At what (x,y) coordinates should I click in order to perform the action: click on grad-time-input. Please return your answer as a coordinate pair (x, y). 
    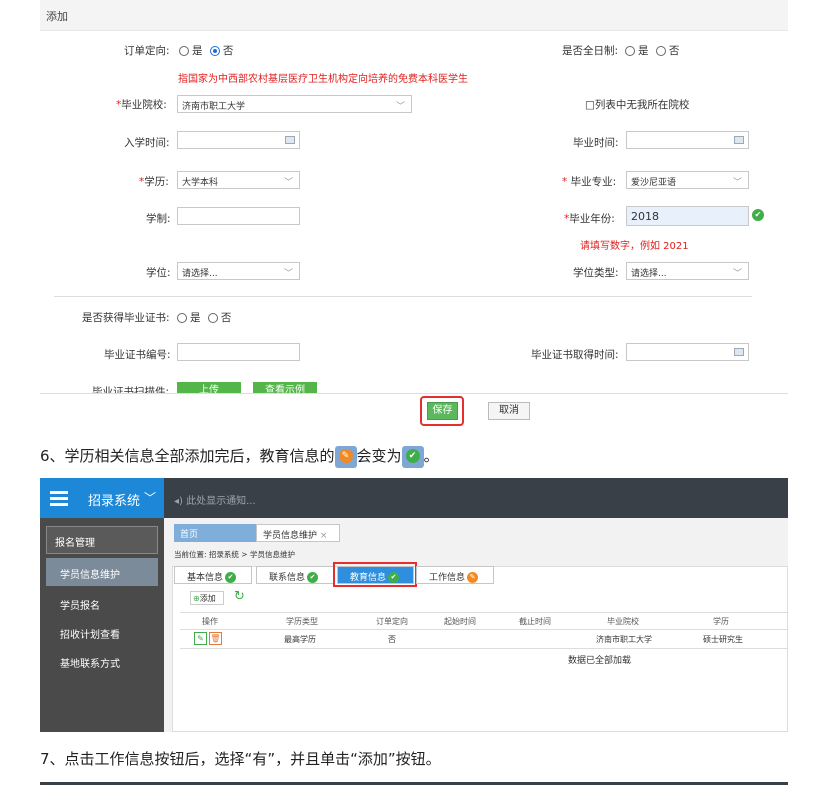
    Looking at the image, I should click on (687, 140).